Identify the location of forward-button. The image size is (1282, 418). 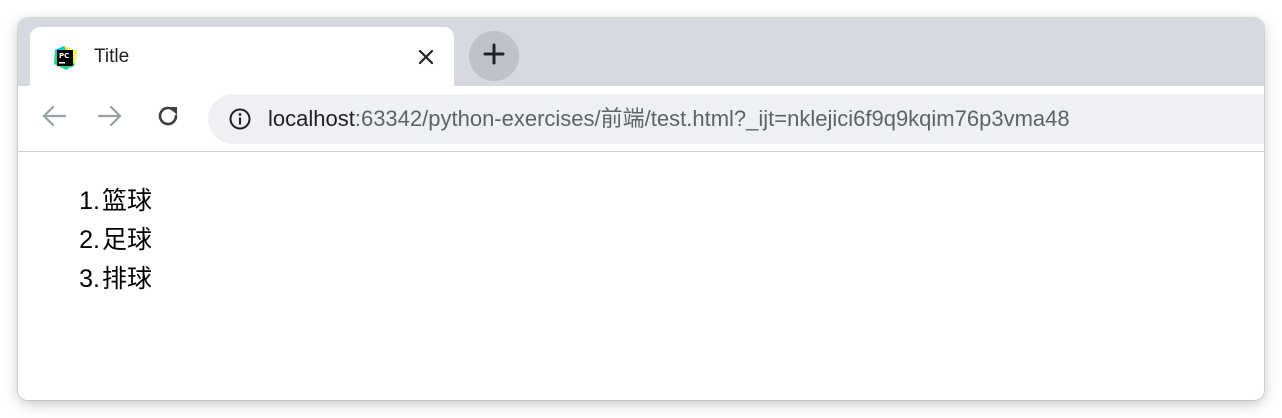
(110, 118).